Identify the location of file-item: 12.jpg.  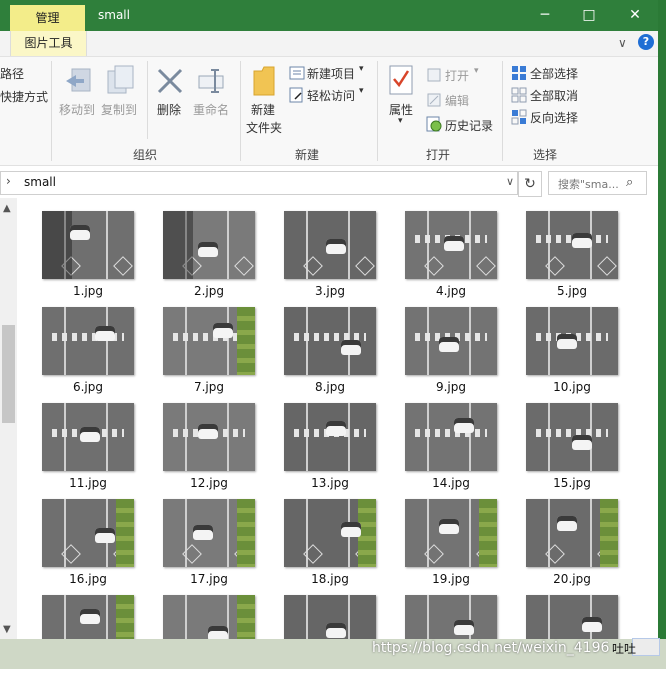
(209, 449).